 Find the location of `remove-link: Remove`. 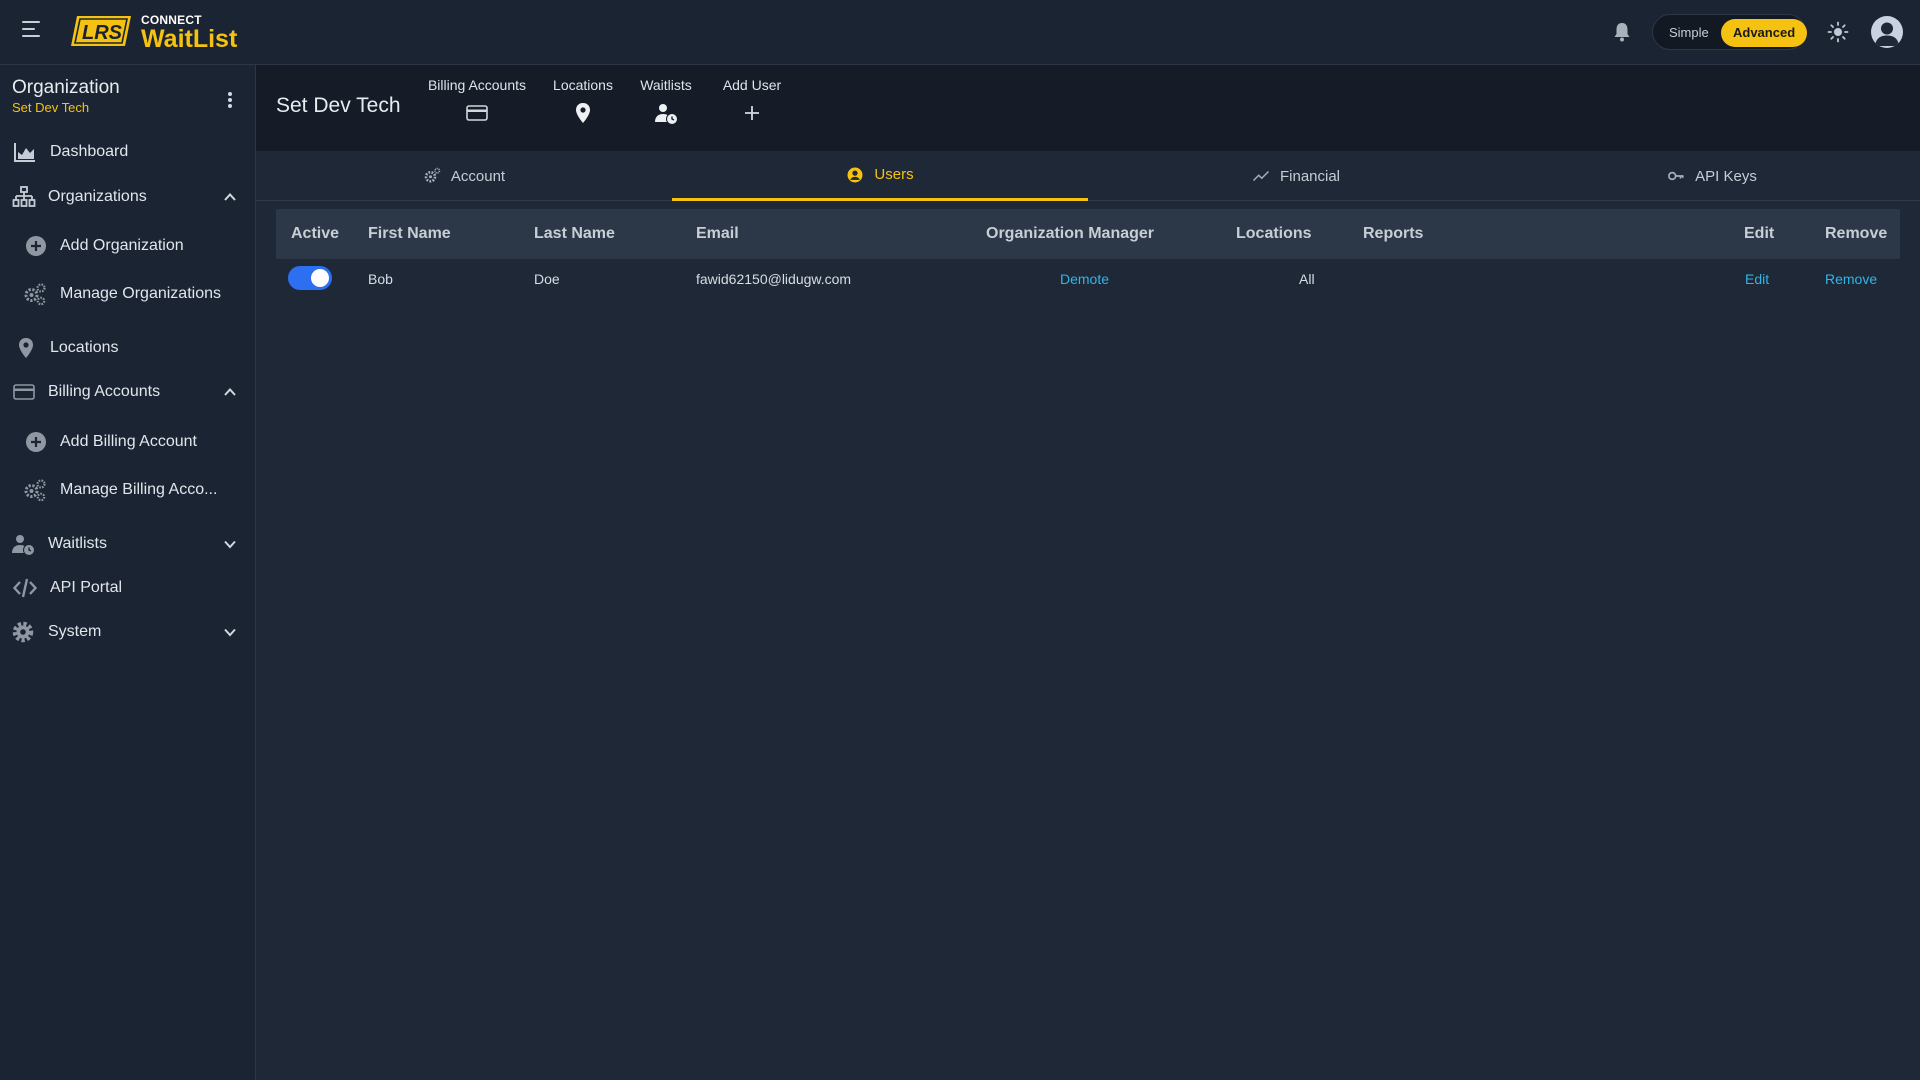

remove-link: Remove is located at coordinates (1851, 279).